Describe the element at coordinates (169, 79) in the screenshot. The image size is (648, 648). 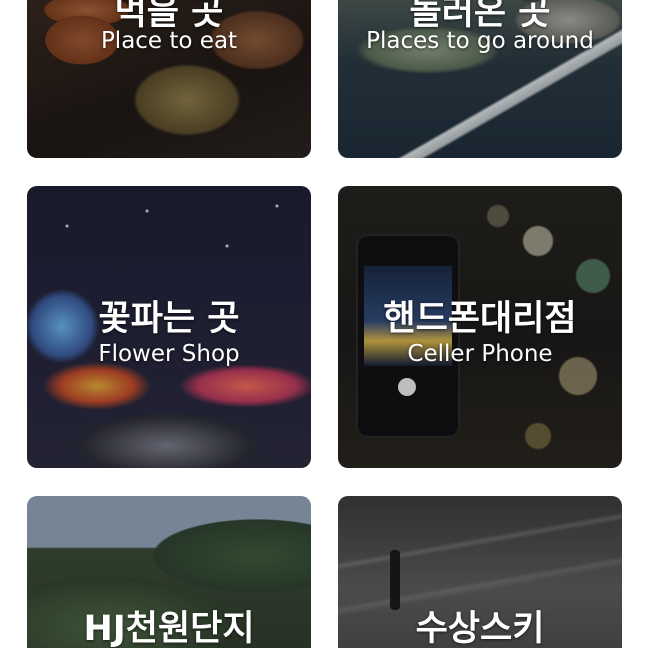
I see `card-place-to-eat: 먹을 곳 Place to eat` at that location.